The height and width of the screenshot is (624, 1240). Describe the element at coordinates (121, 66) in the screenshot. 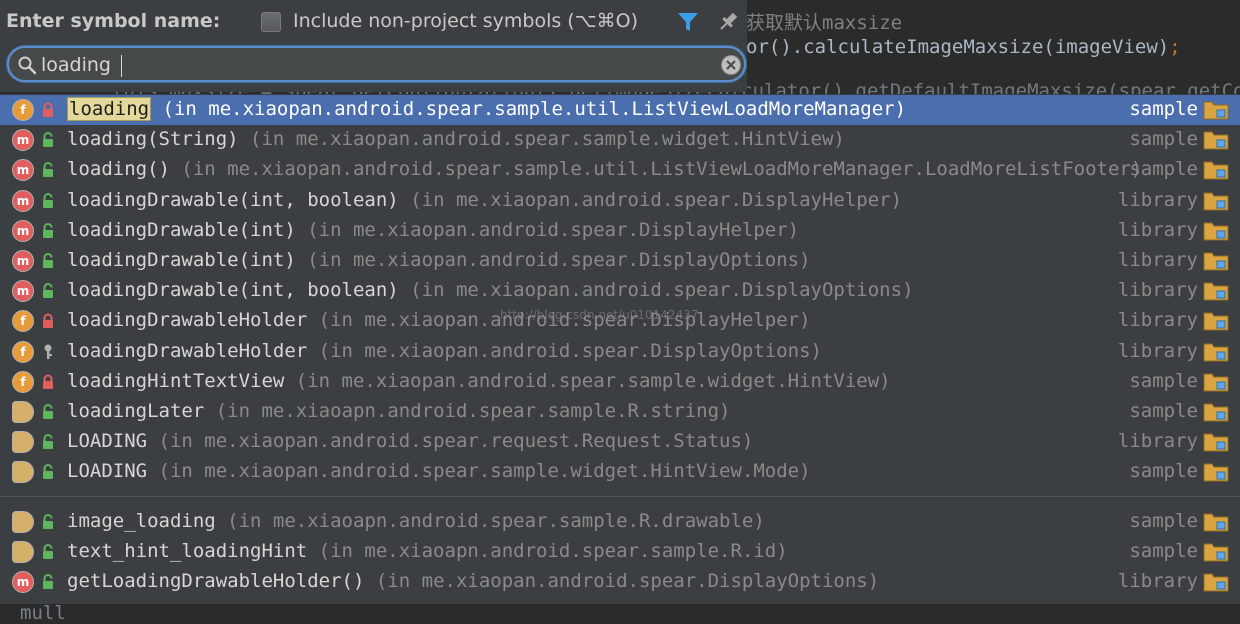

I see `text-caret` at that location.